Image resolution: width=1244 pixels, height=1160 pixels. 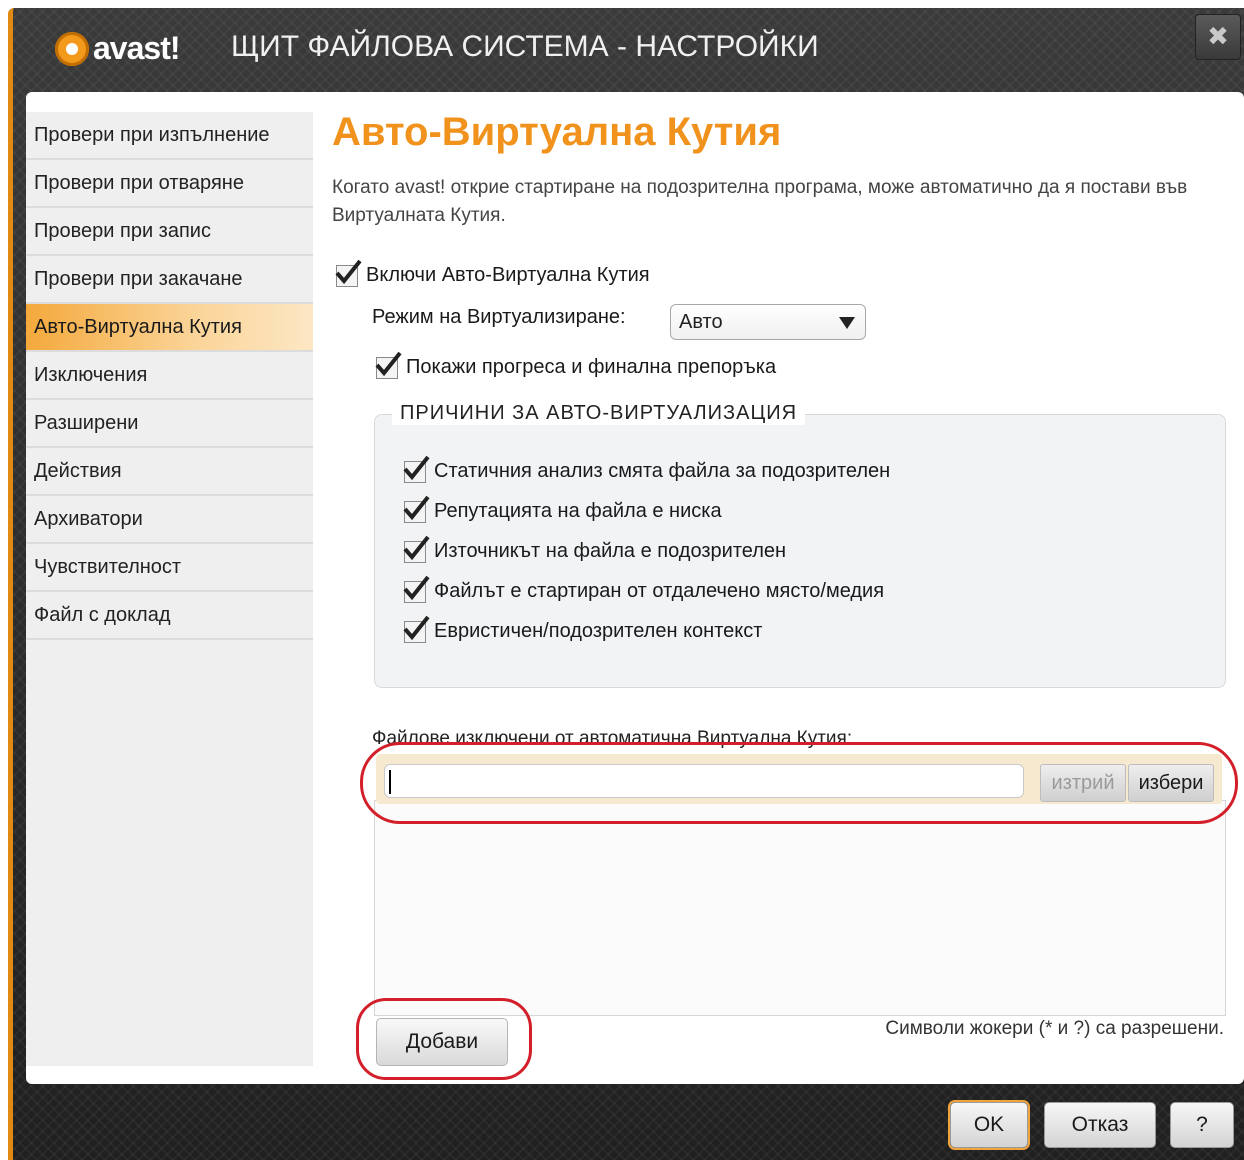 I want to click on title-bar: avast! ЩИТ ФАЙЛОВА СИСТЕМА - НАСТРОЙКИ ✖, so click(x=628, y=47).